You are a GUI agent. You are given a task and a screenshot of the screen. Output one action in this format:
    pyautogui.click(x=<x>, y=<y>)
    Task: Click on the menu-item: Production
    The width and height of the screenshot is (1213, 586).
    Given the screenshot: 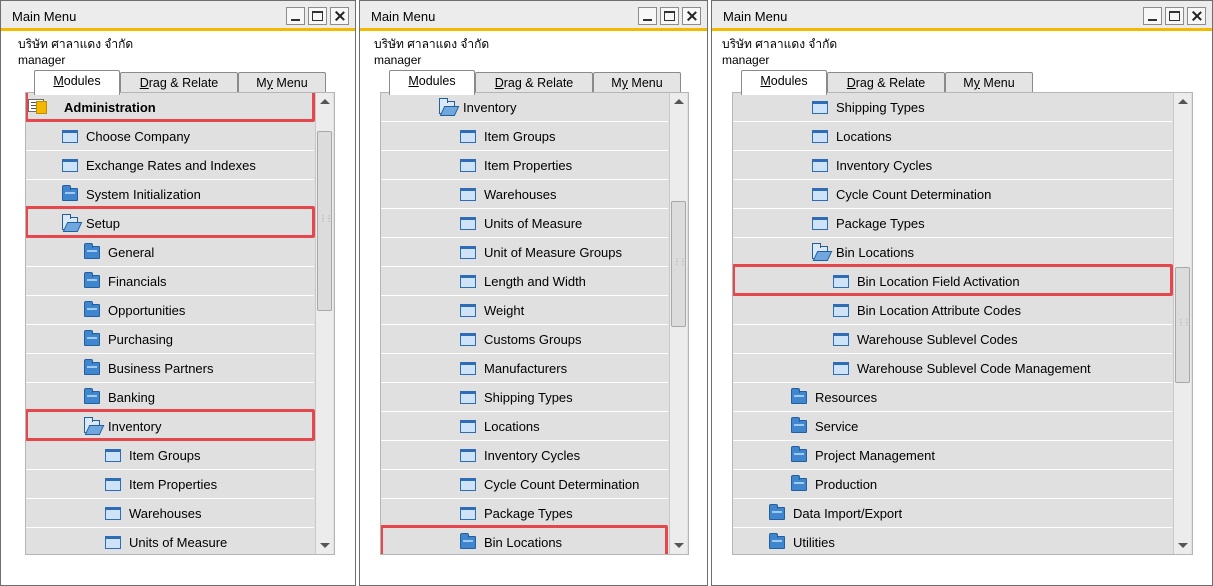 What is the action you would take?
    pyautogui.click(x=952, y=484)
    